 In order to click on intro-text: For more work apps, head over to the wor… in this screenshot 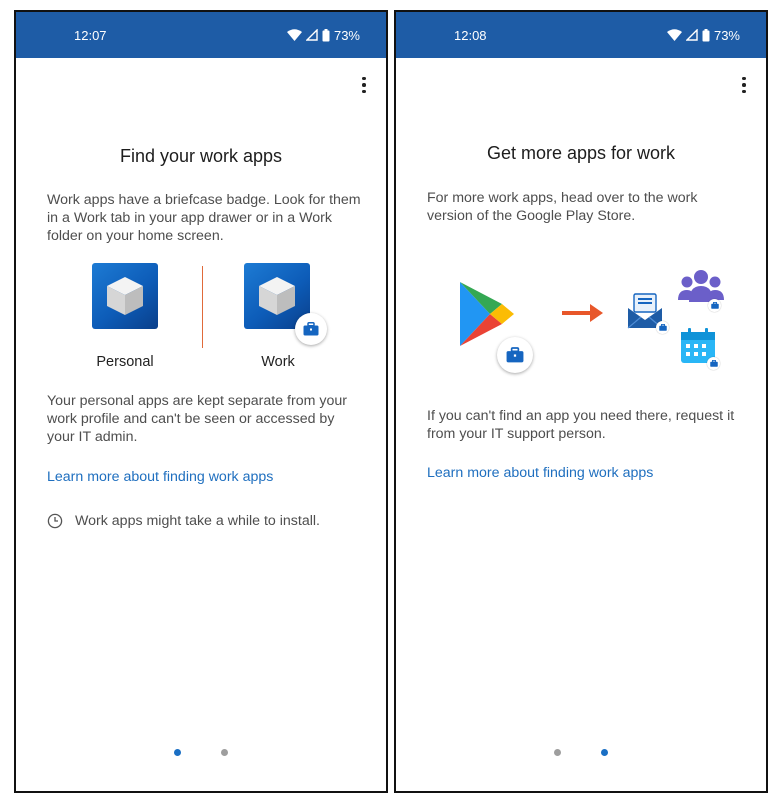, I will do `click(562, 207)`.